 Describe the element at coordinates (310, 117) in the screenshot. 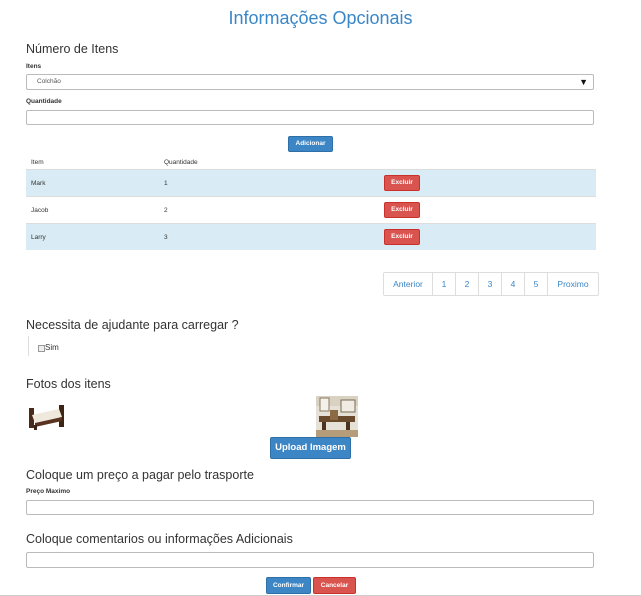

I see `quantity-input` at that location.